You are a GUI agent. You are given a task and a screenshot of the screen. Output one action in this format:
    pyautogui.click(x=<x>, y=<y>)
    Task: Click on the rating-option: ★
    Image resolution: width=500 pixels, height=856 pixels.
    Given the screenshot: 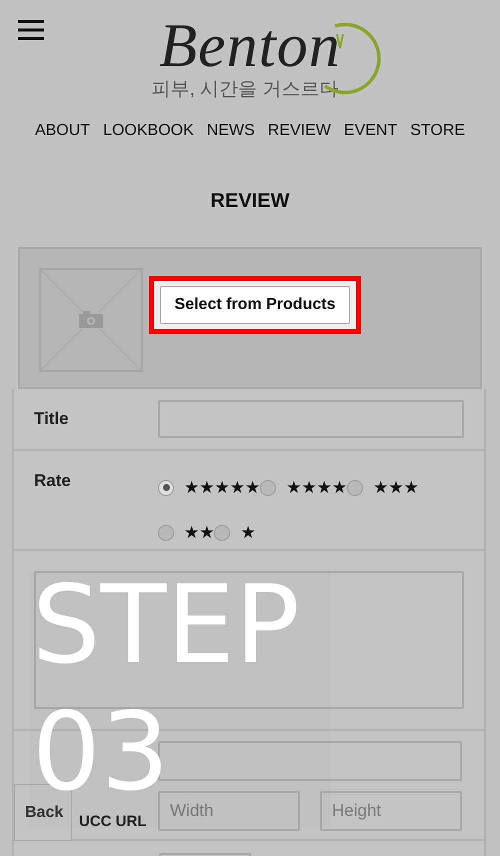 What is the action you would take?
    pyautogui.click(x=248, y=532)
    